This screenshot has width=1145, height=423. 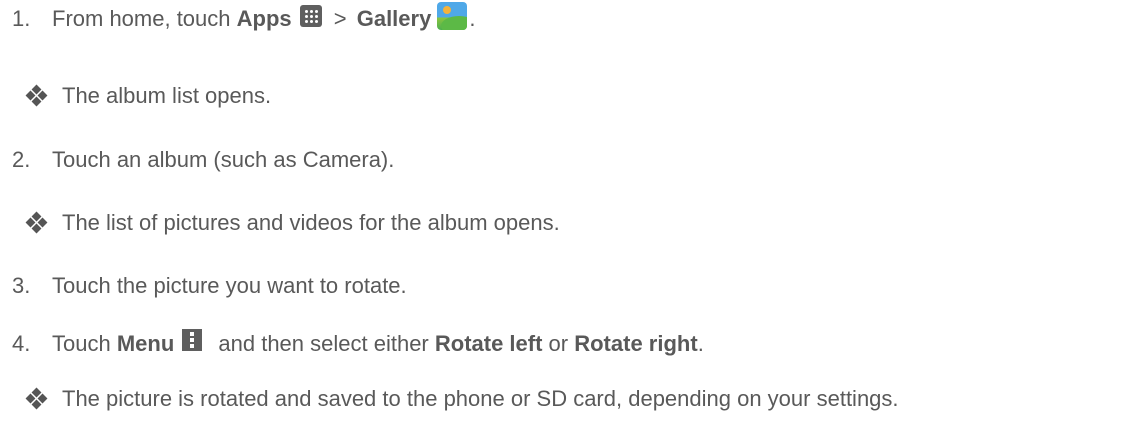 I want to click on gallery-icon, so click(x=452, y=16).